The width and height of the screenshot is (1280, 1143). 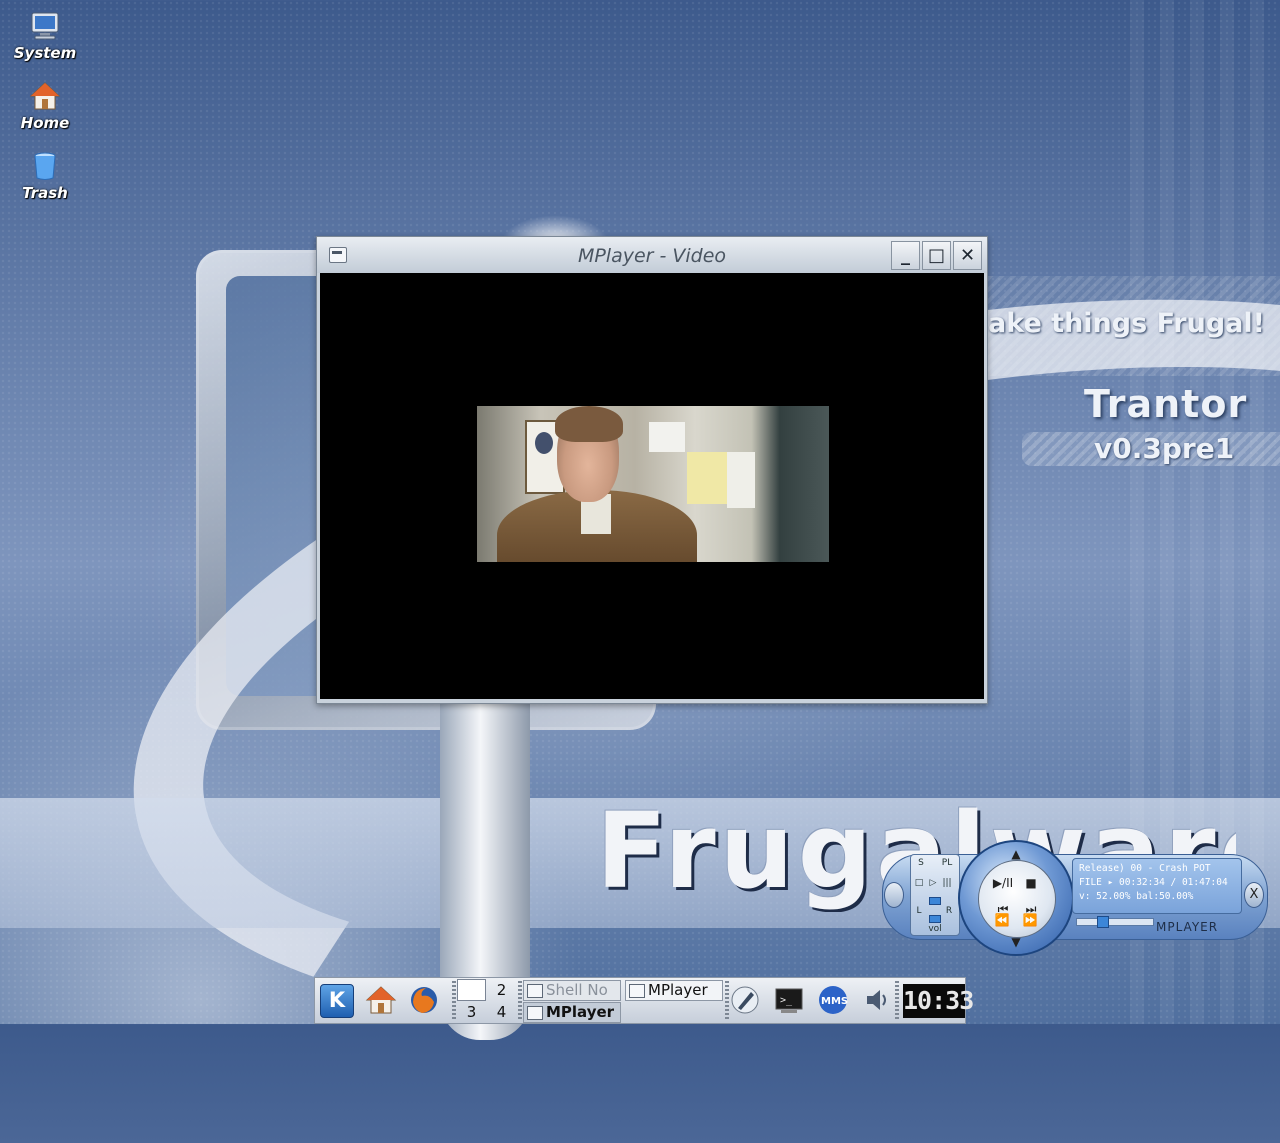 I want to click on skin-browser-button: S, so click(x=921, y=863).